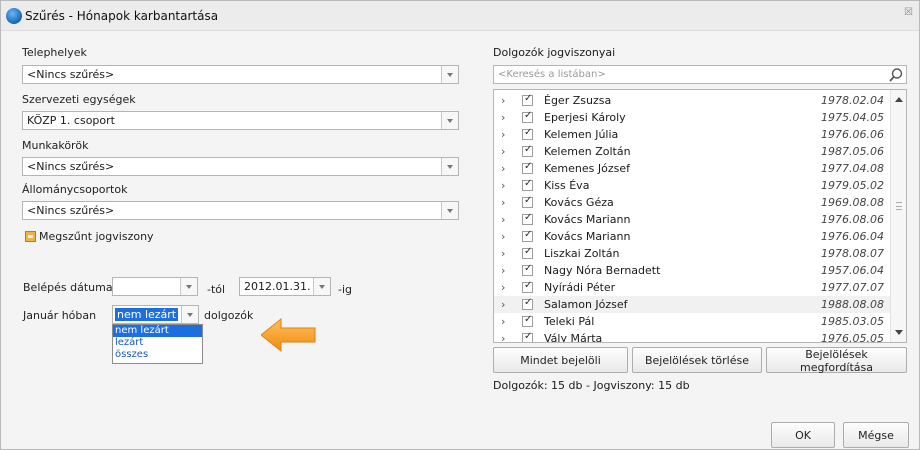 This screenshot has height=450, width=920. I want to click on employee-date: 1977.07.07, so click(852, 287).